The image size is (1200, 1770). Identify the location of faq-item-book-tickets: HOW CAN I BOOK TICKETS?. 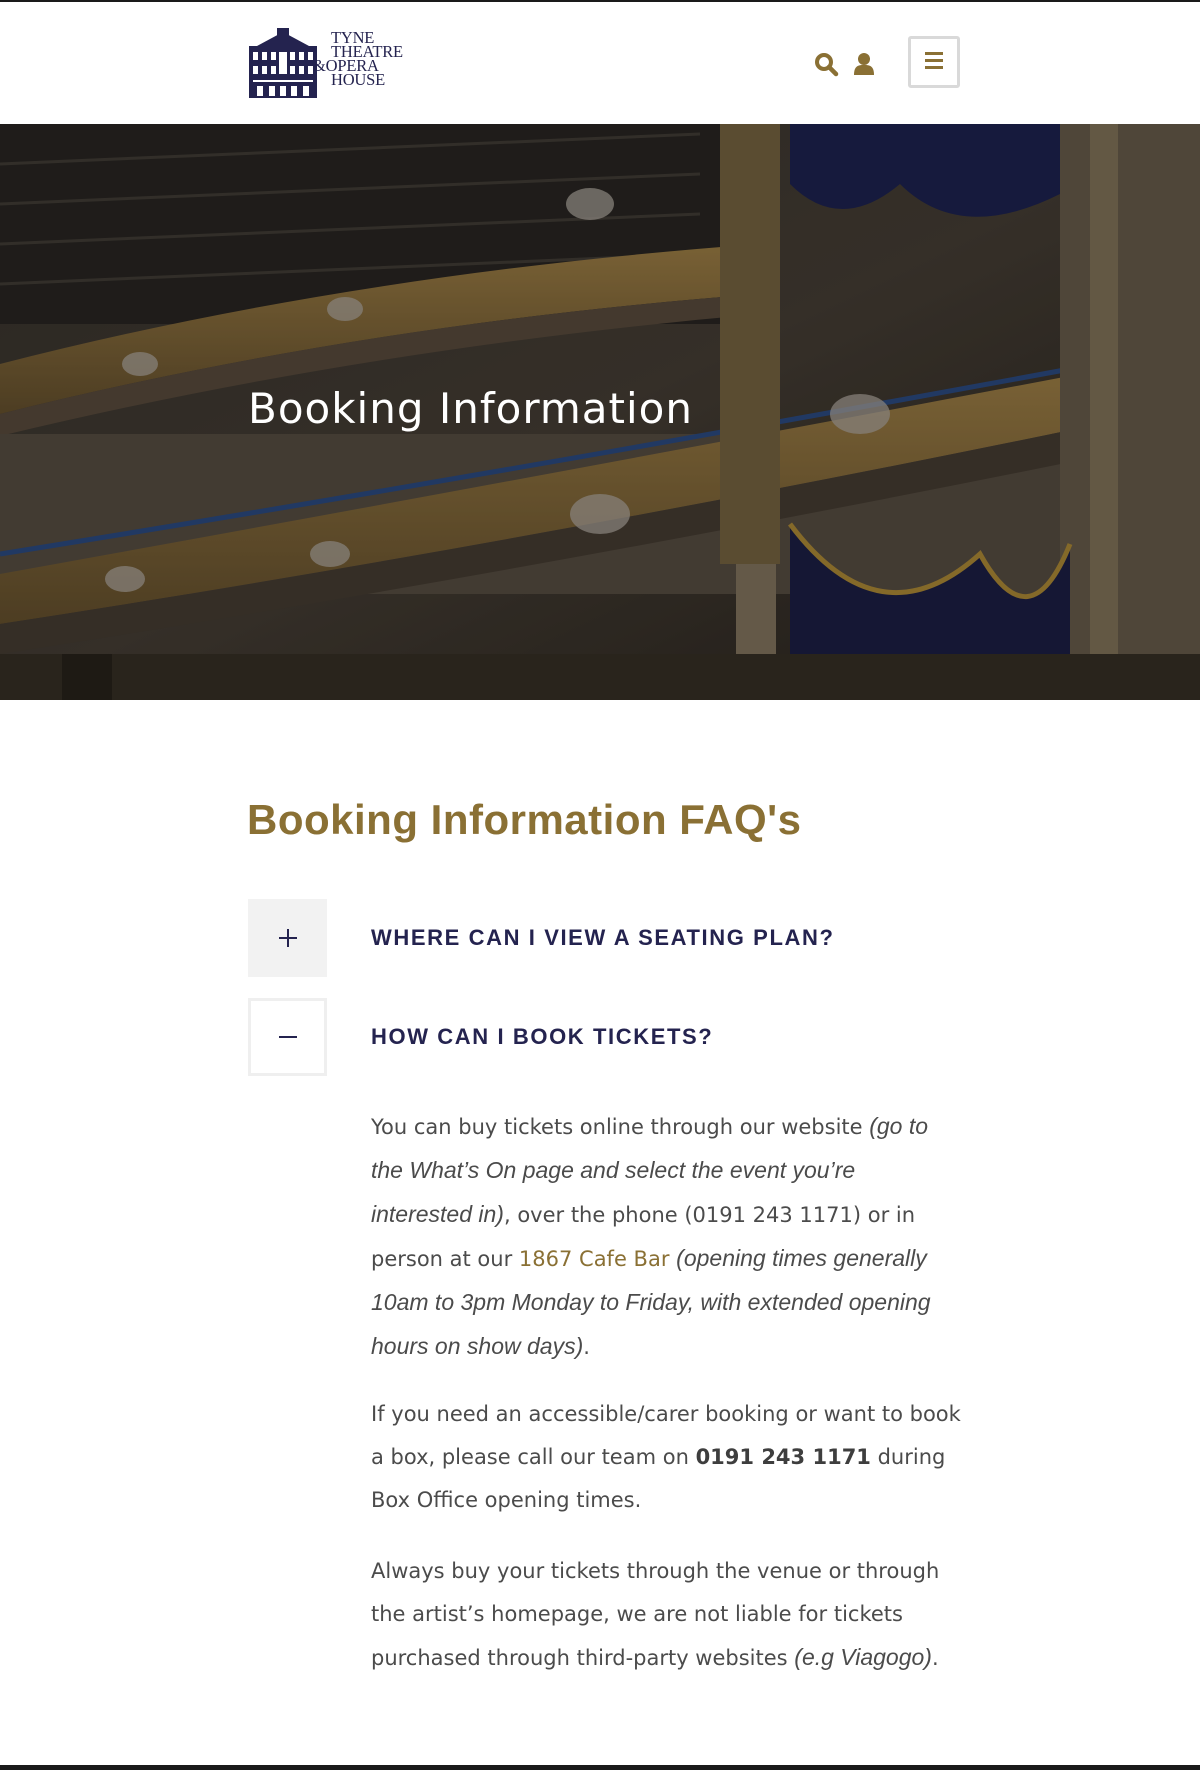
(604, 1037).